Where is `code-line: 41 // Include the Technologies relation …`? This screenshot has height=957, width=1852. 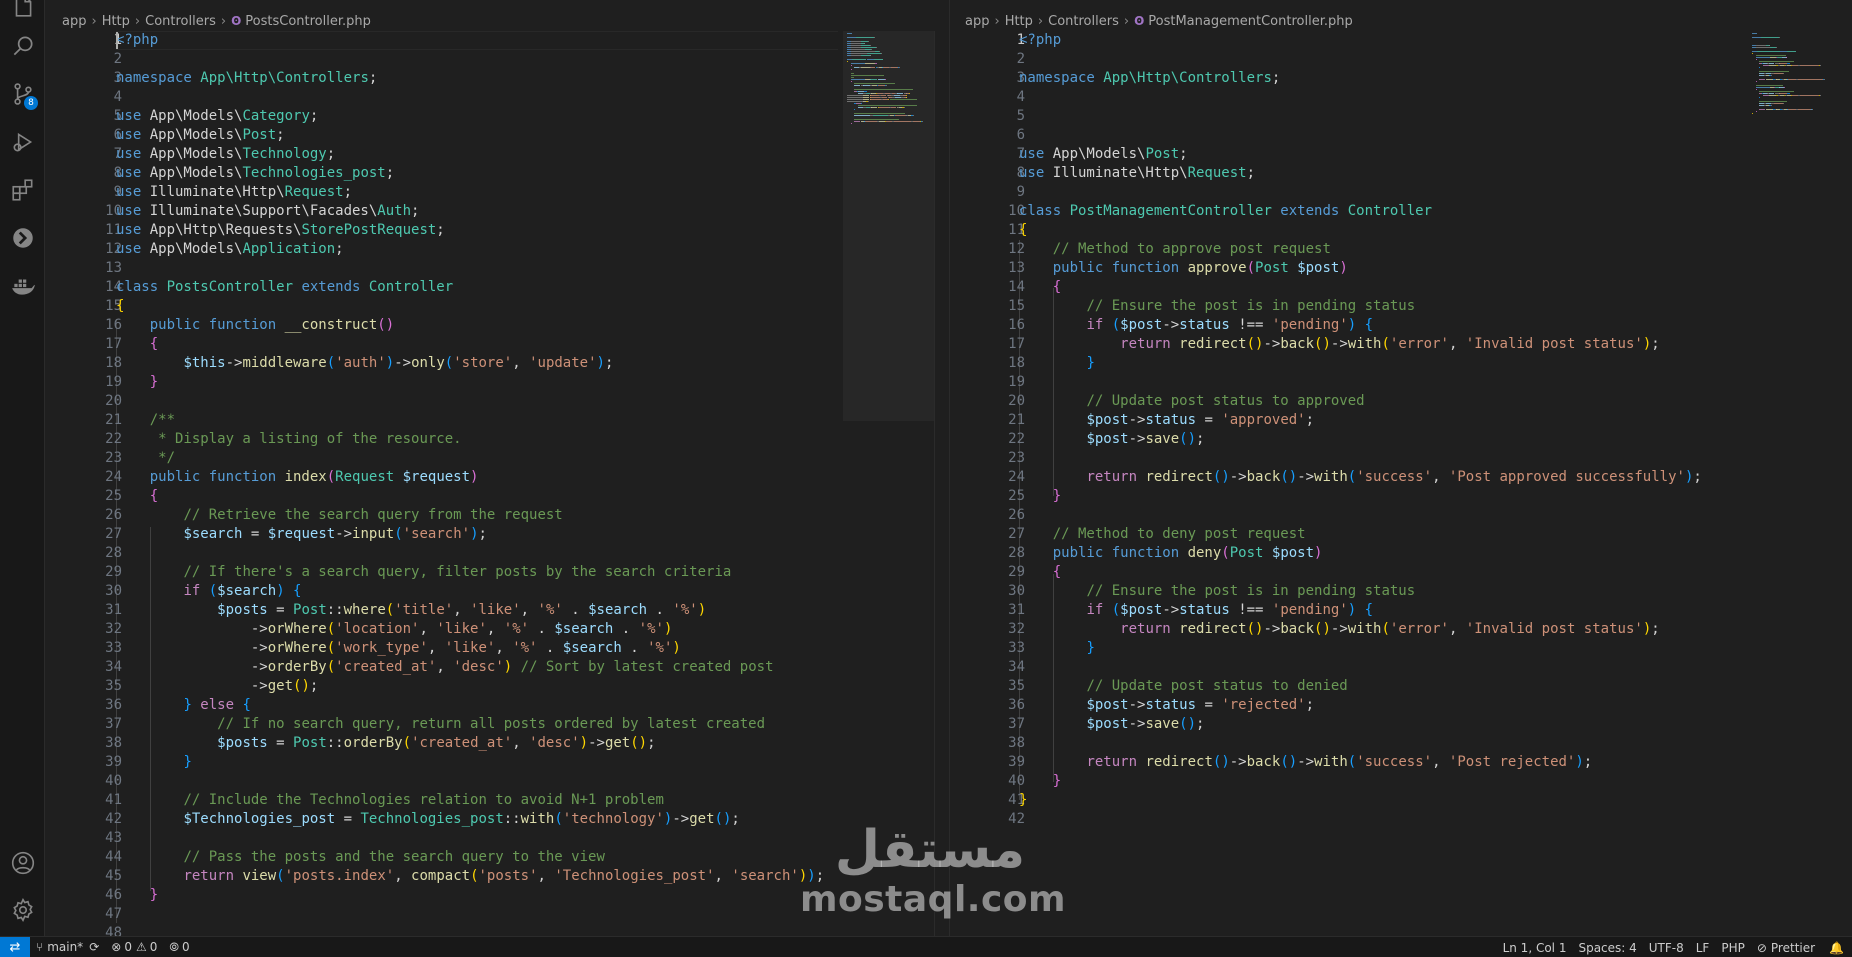 code-line: 41 // Include the Technologies relation … is located at coordinates (442, 800).